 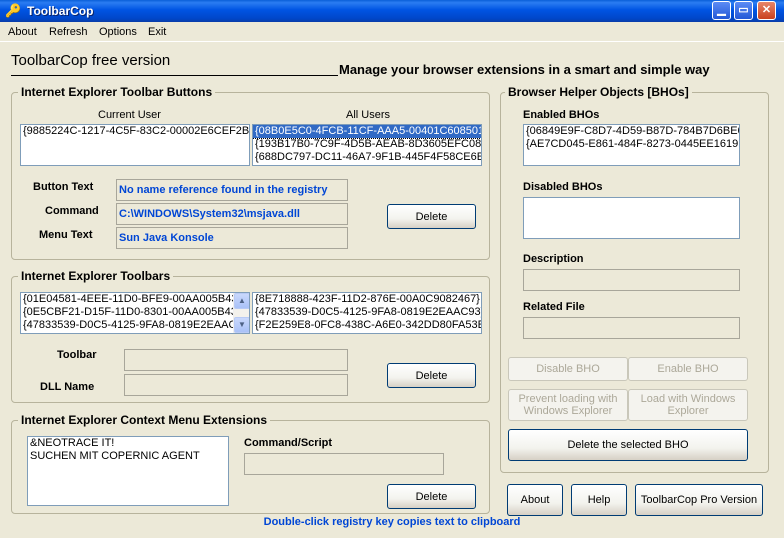 I want to click on dll-name-label: DLL Name, so click(x=67, y=387).